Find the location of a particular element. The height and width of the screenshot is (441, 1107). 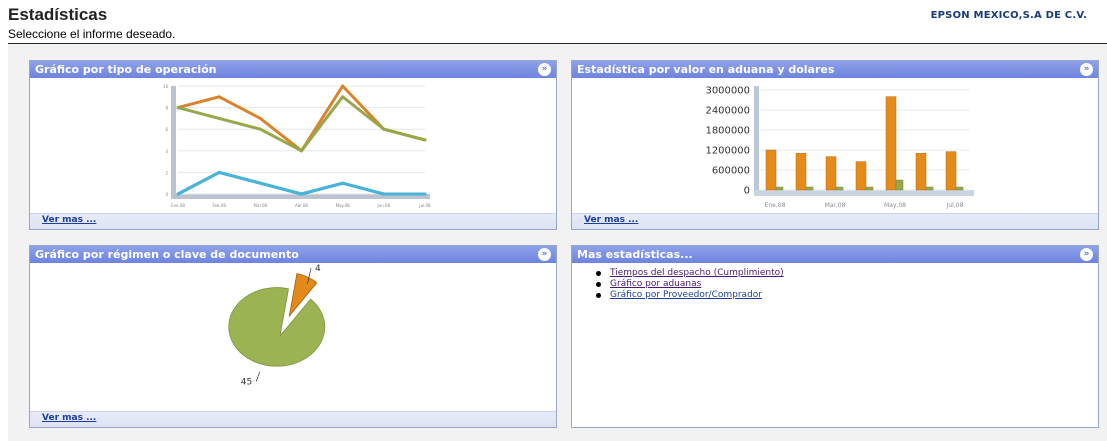

link-supplier-chart: Gráfico por Proveedor/Comprador is located at coordinates (686, 295).